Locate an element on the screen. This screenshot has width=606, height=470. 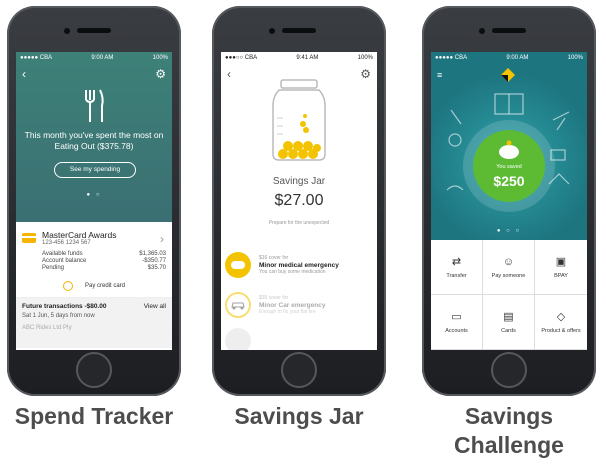
pill-icon is located at coordinates (238, 265).